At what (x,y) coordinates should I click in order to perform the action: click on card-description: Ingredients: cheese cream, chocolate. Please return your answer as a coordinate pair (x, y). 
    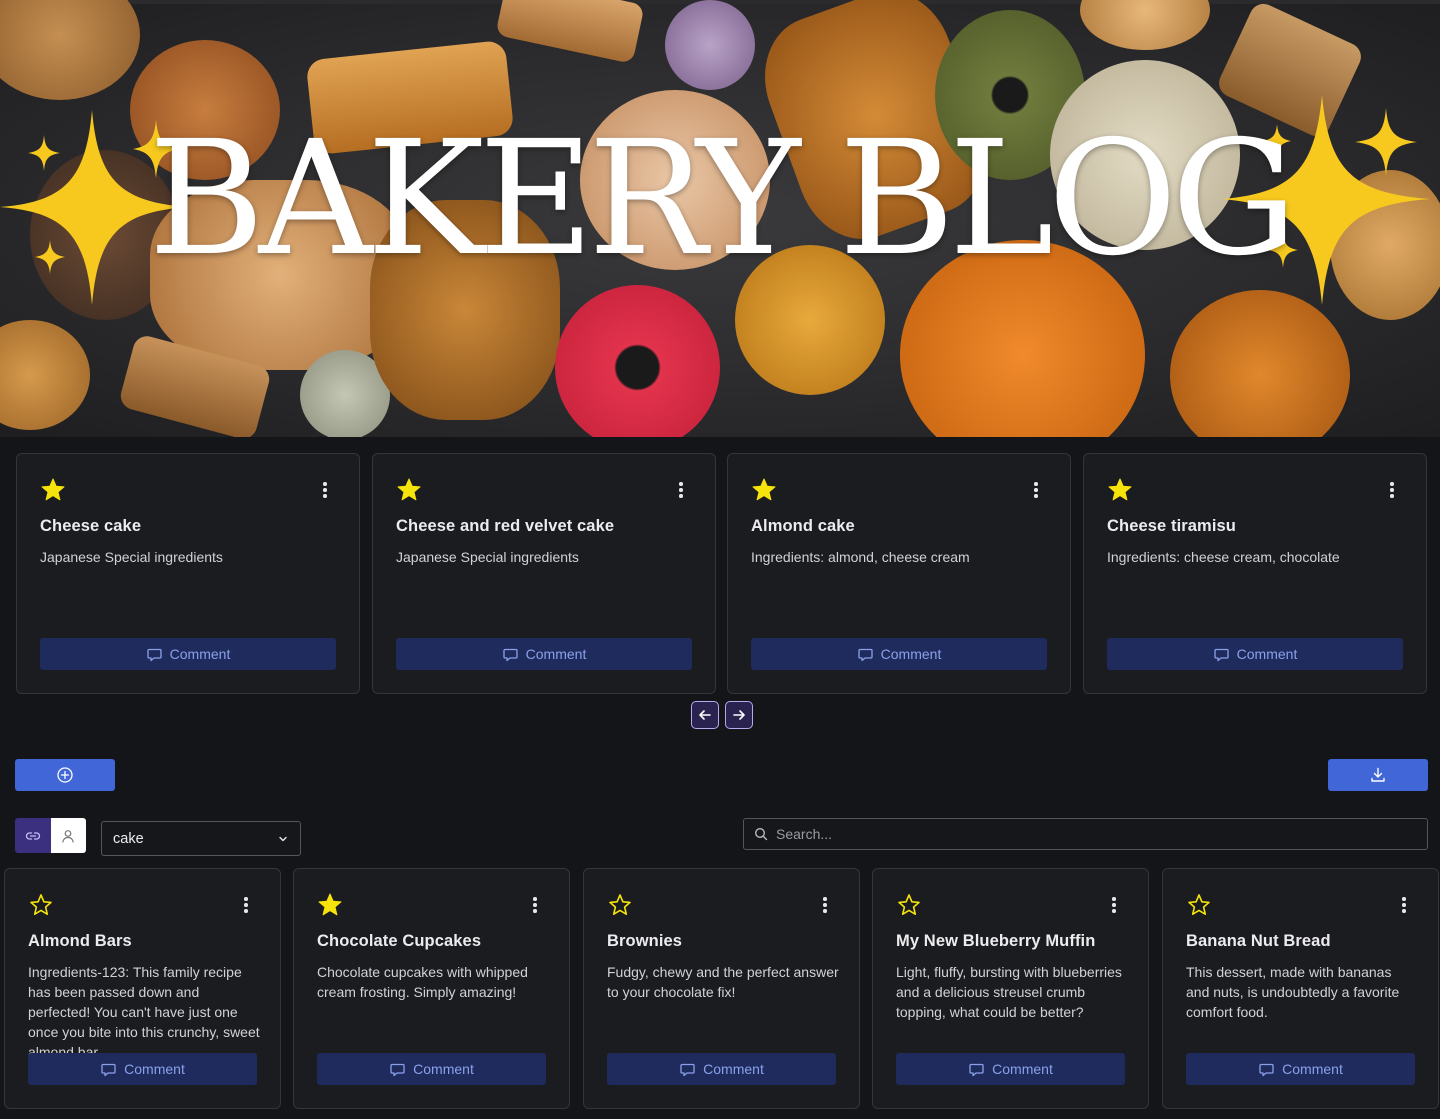
    Looking at the image, I should click on (1223, 557).